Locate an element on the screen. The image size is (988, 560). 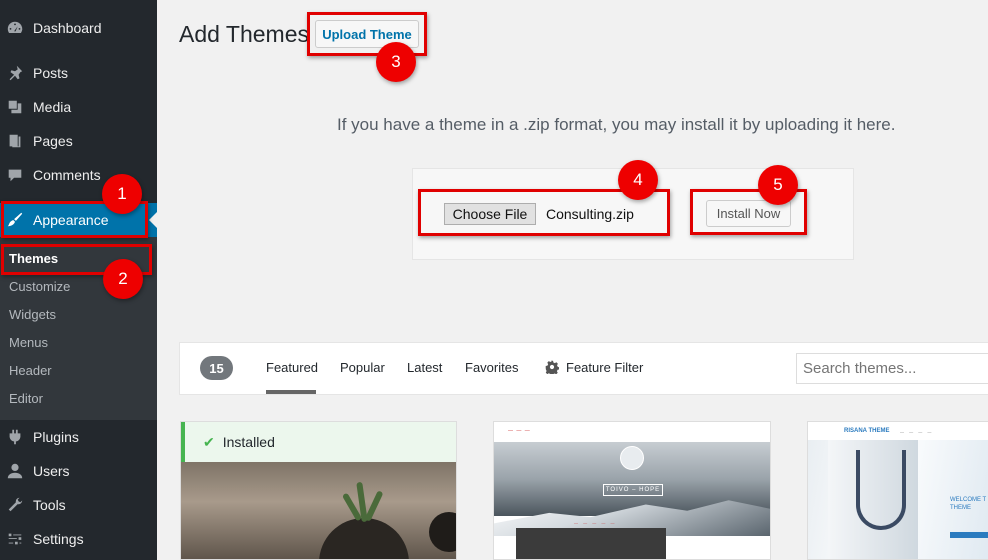
preview-nav: — — — is located at coordinates (632, 432).